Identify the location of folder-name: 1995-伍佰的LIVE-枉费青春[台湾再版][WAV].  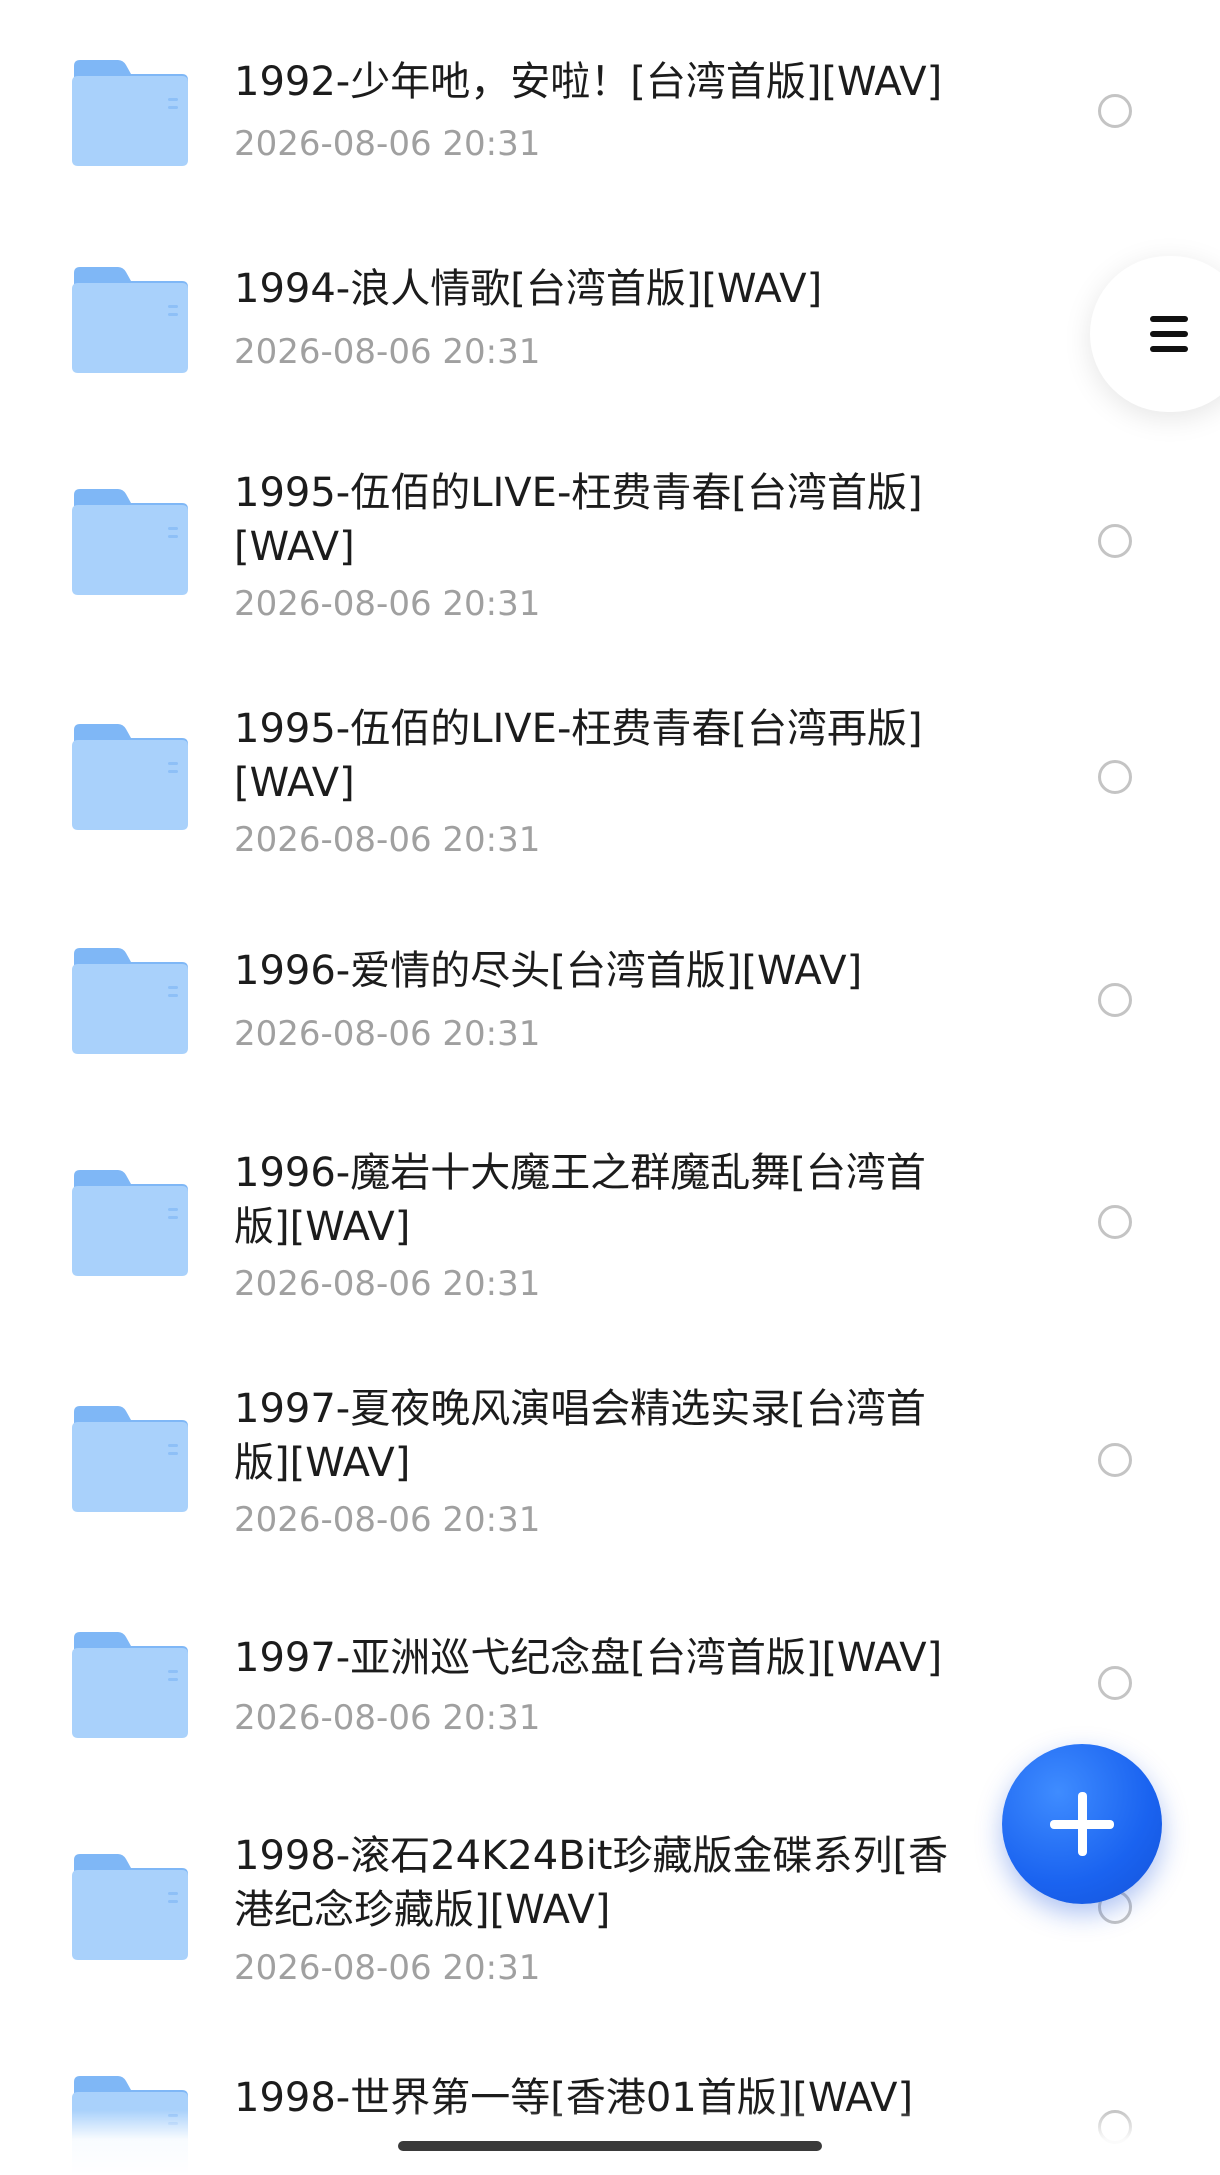
(604, 756).